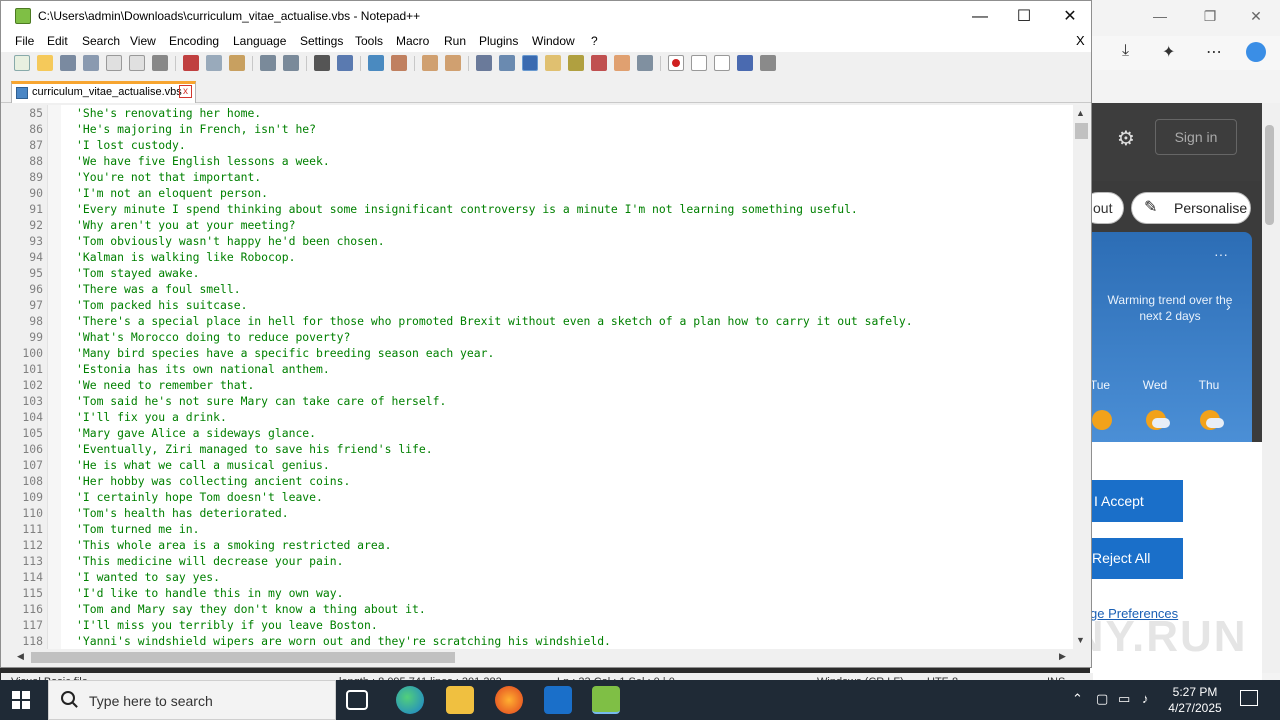 This screenshot has width=1280, height=720. What do you see at coordinates (606, 700) in the screenshot?
I see `notepadpp-taskbar-icon` at bounding box center [606, 700].